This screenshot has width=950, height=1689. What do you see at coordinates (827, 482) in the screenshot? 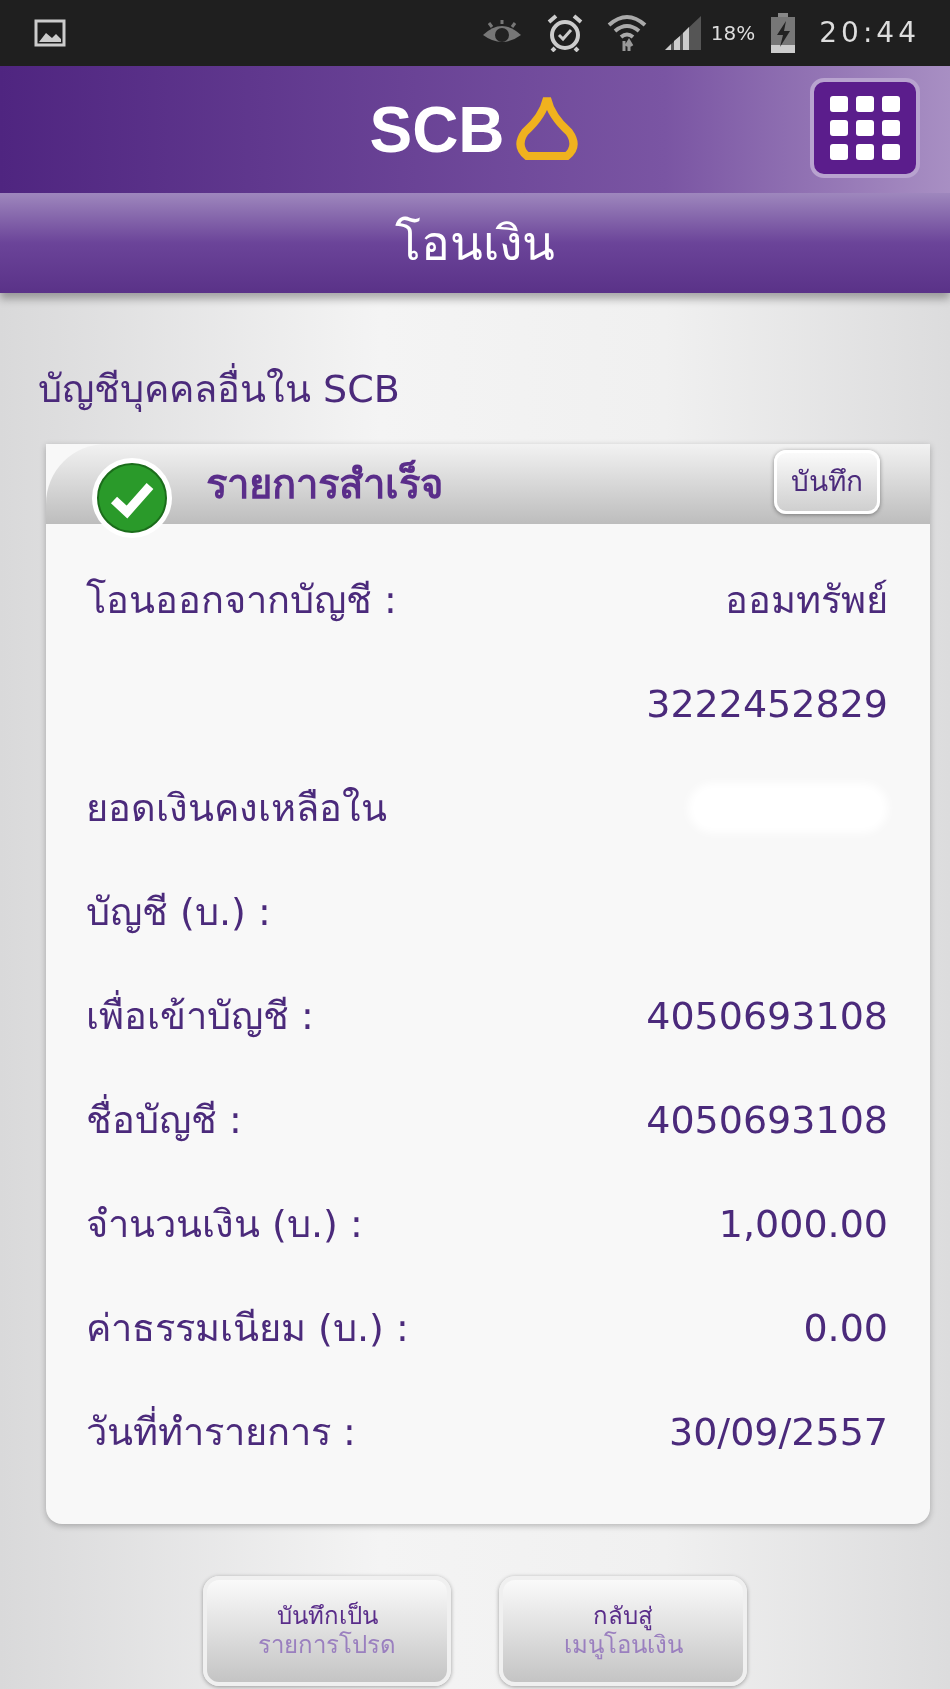
I see `save-button: บันทึก` at bounding box center [827, 482].